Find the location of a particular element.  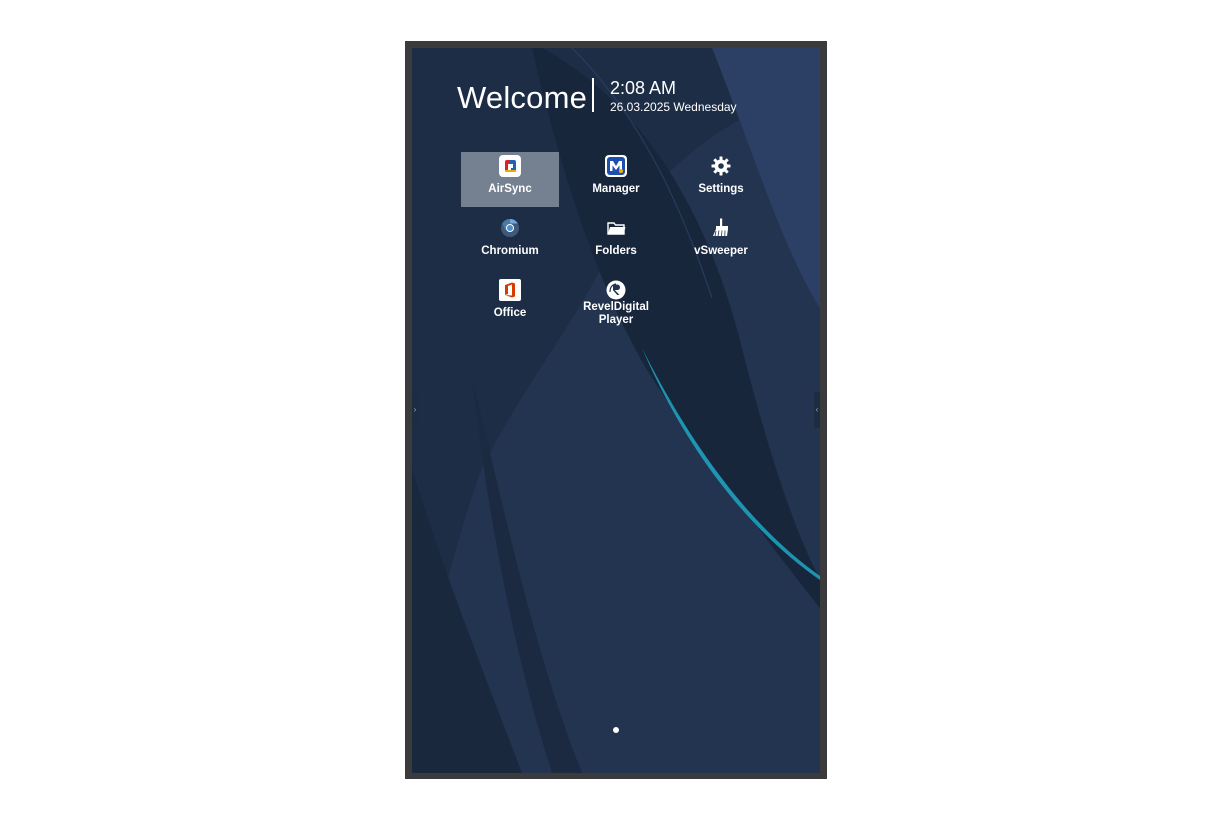

airsync-icon is located at coordinates (510, 166).